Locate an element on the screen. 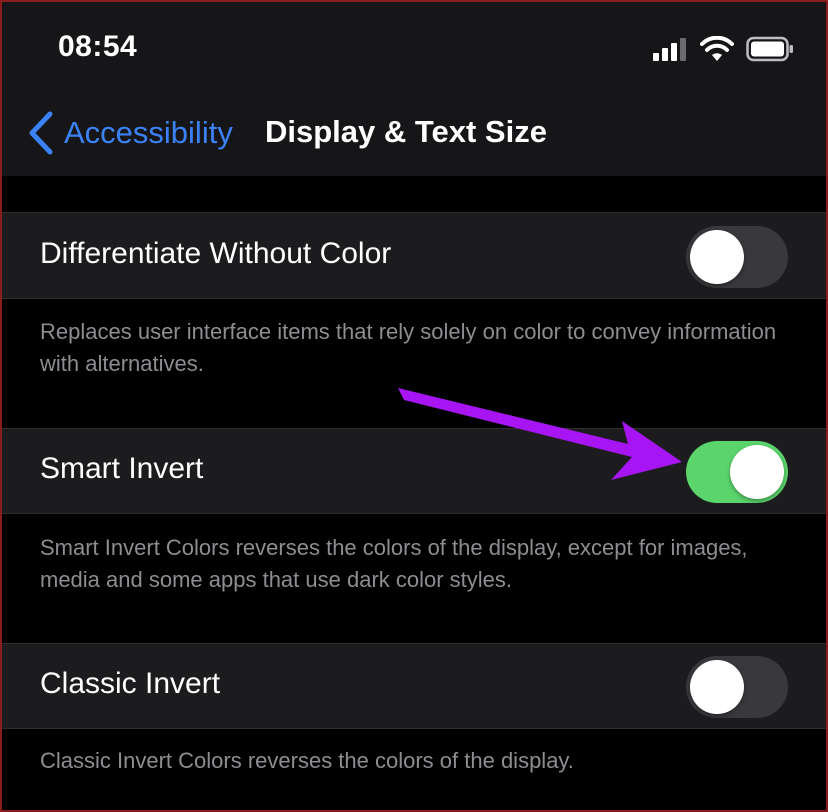  annotation-arrow-icon is located at coordinates (540, 434).